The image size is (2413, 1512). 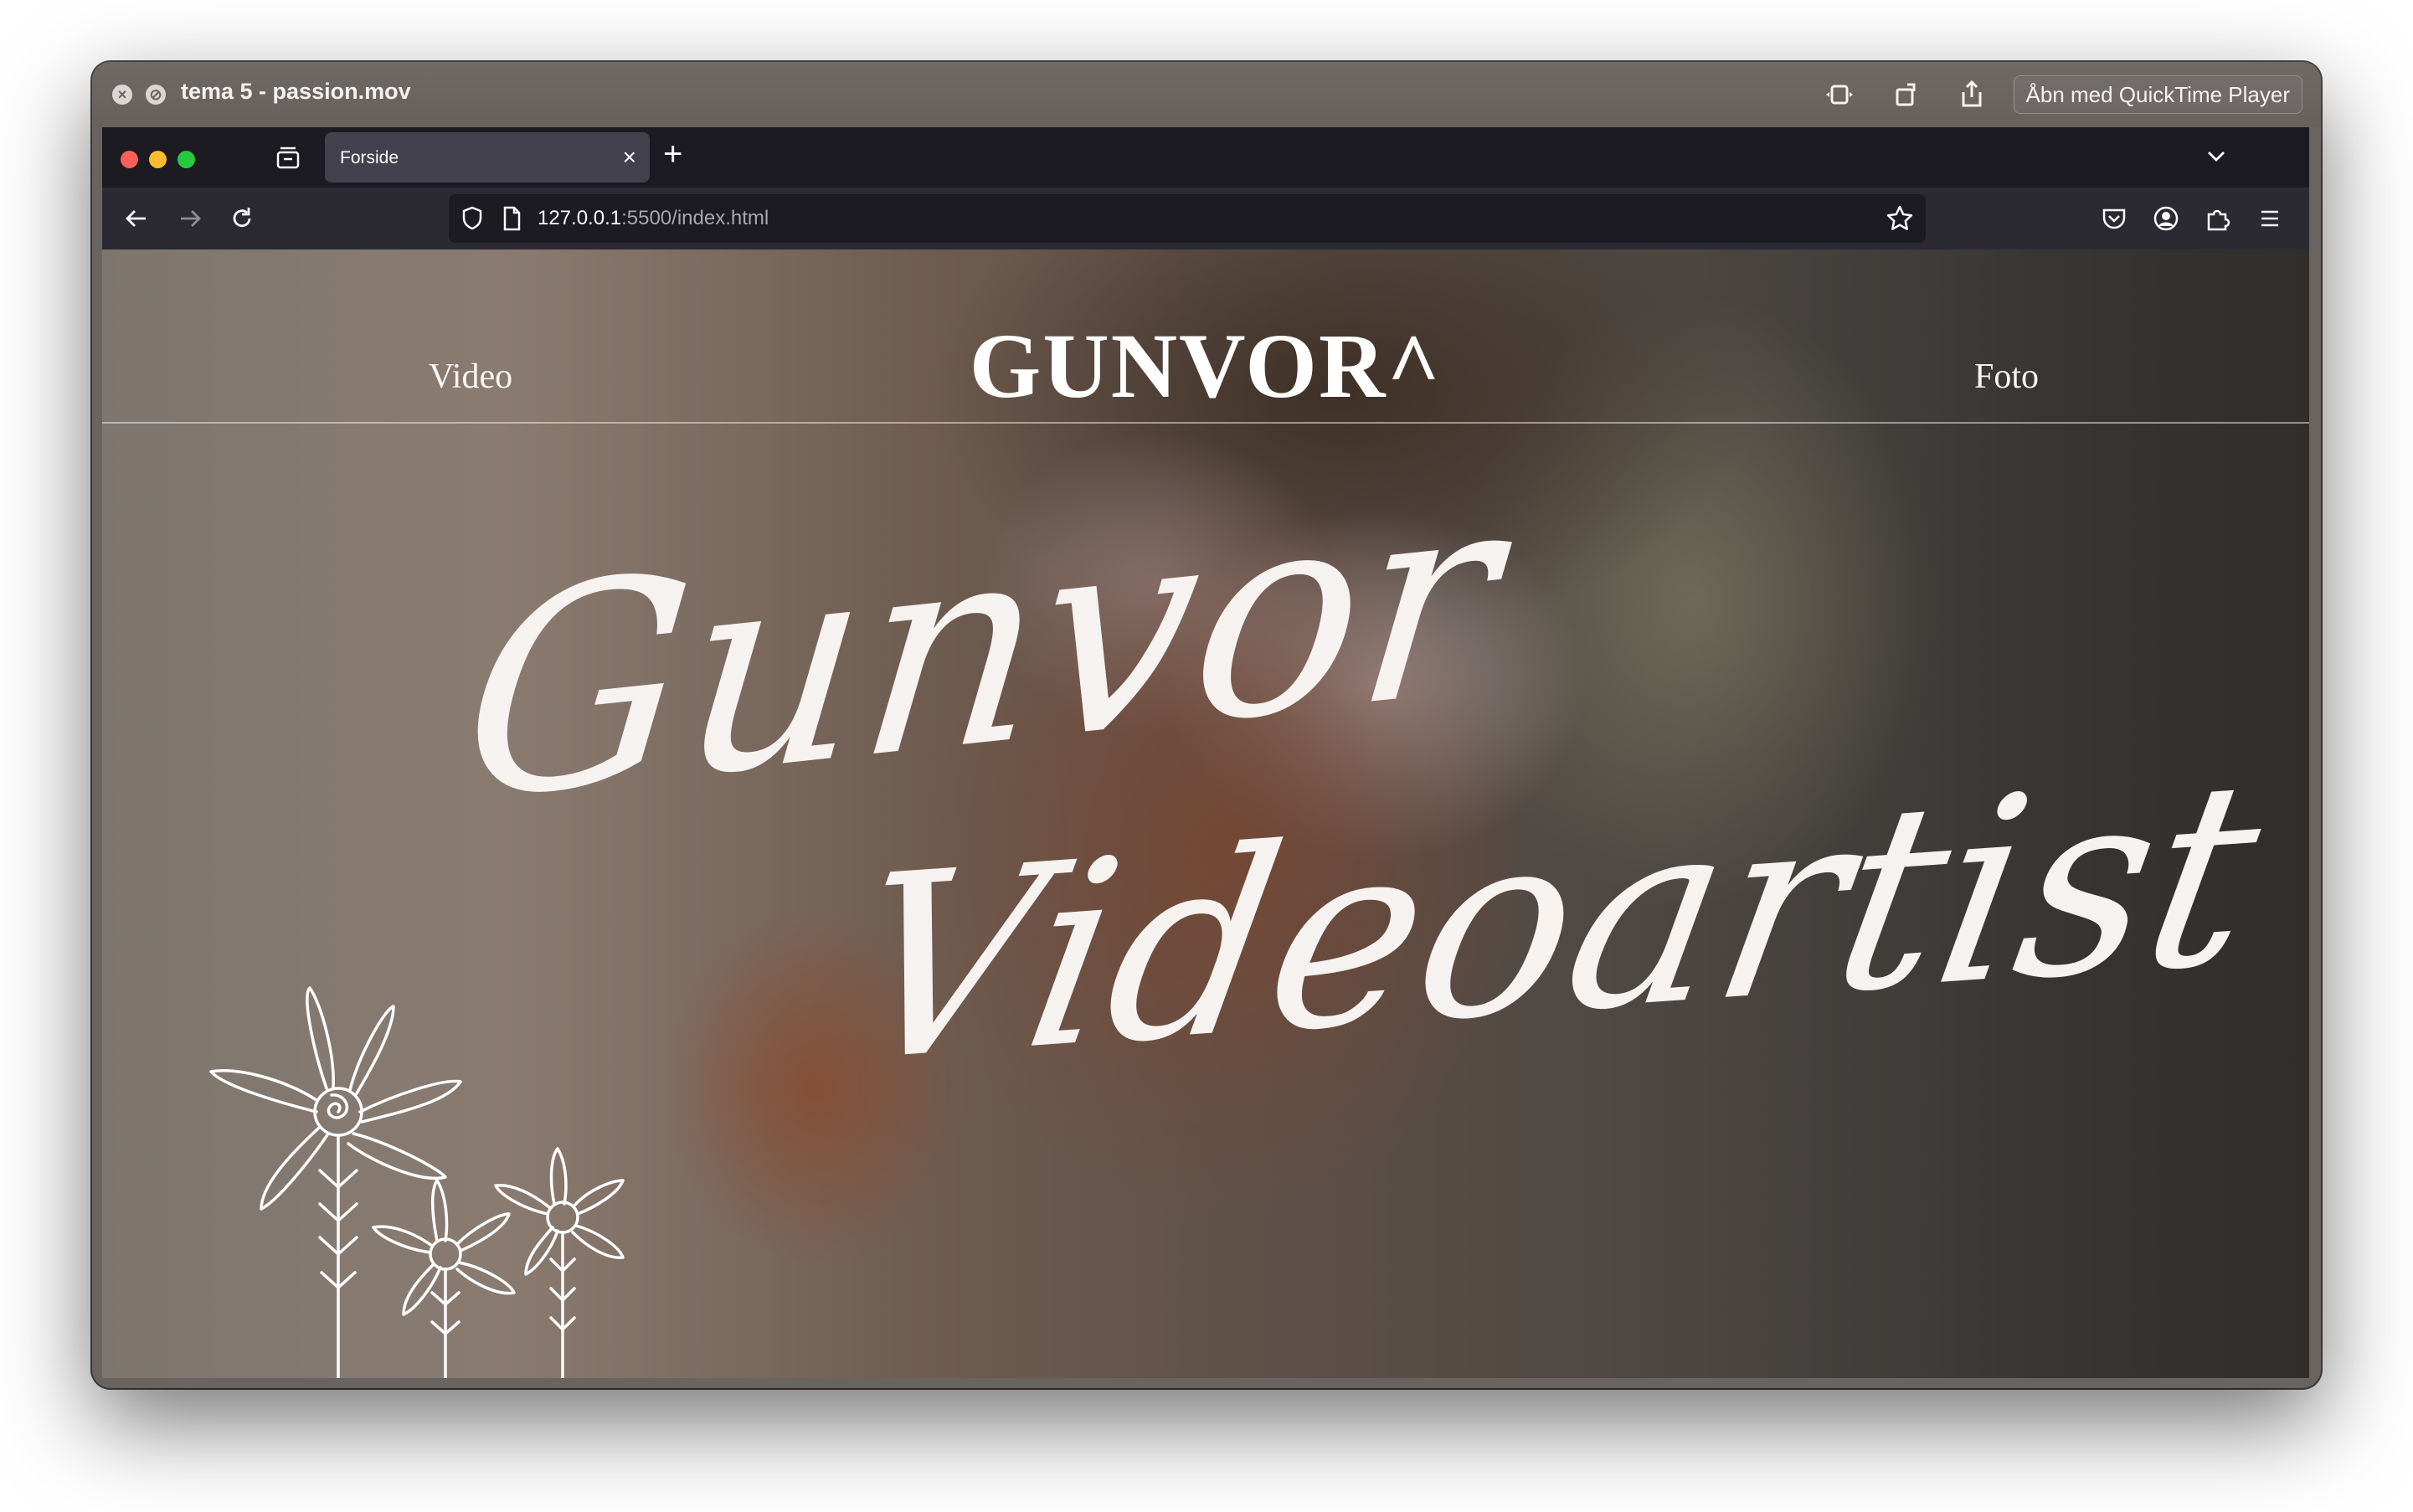 What do you see at coordinates (444, 1278) in the screenshot?
I see `flower-medium` at bounding box center [444, 1278].